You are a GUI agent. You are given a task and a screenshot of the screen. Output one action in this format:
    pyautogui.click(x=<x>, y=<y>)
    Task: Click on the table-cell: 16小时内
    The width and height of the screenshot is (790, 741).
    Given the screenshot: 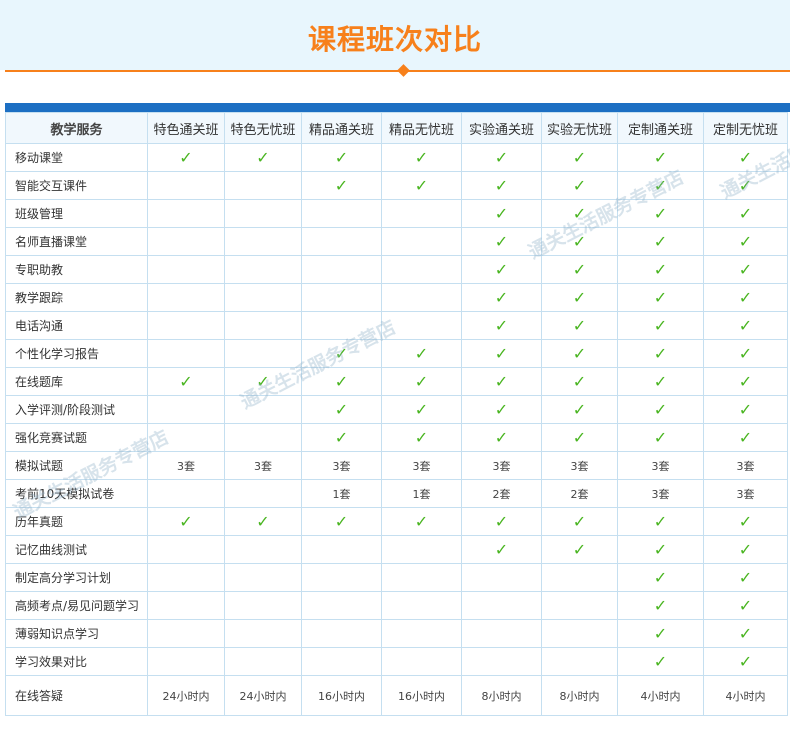 What is the action you would take?
    pyautogui.click(x=341, y=695)
    